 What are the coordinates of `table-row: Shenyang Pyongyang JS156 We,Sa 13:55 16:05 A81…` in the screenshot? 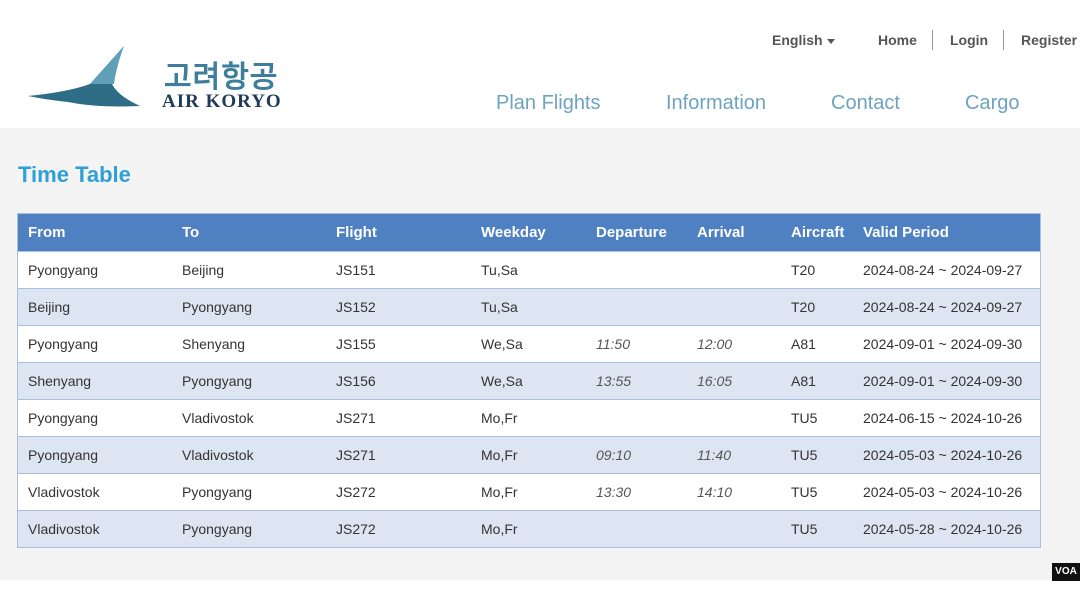 It's located at (529, 381).